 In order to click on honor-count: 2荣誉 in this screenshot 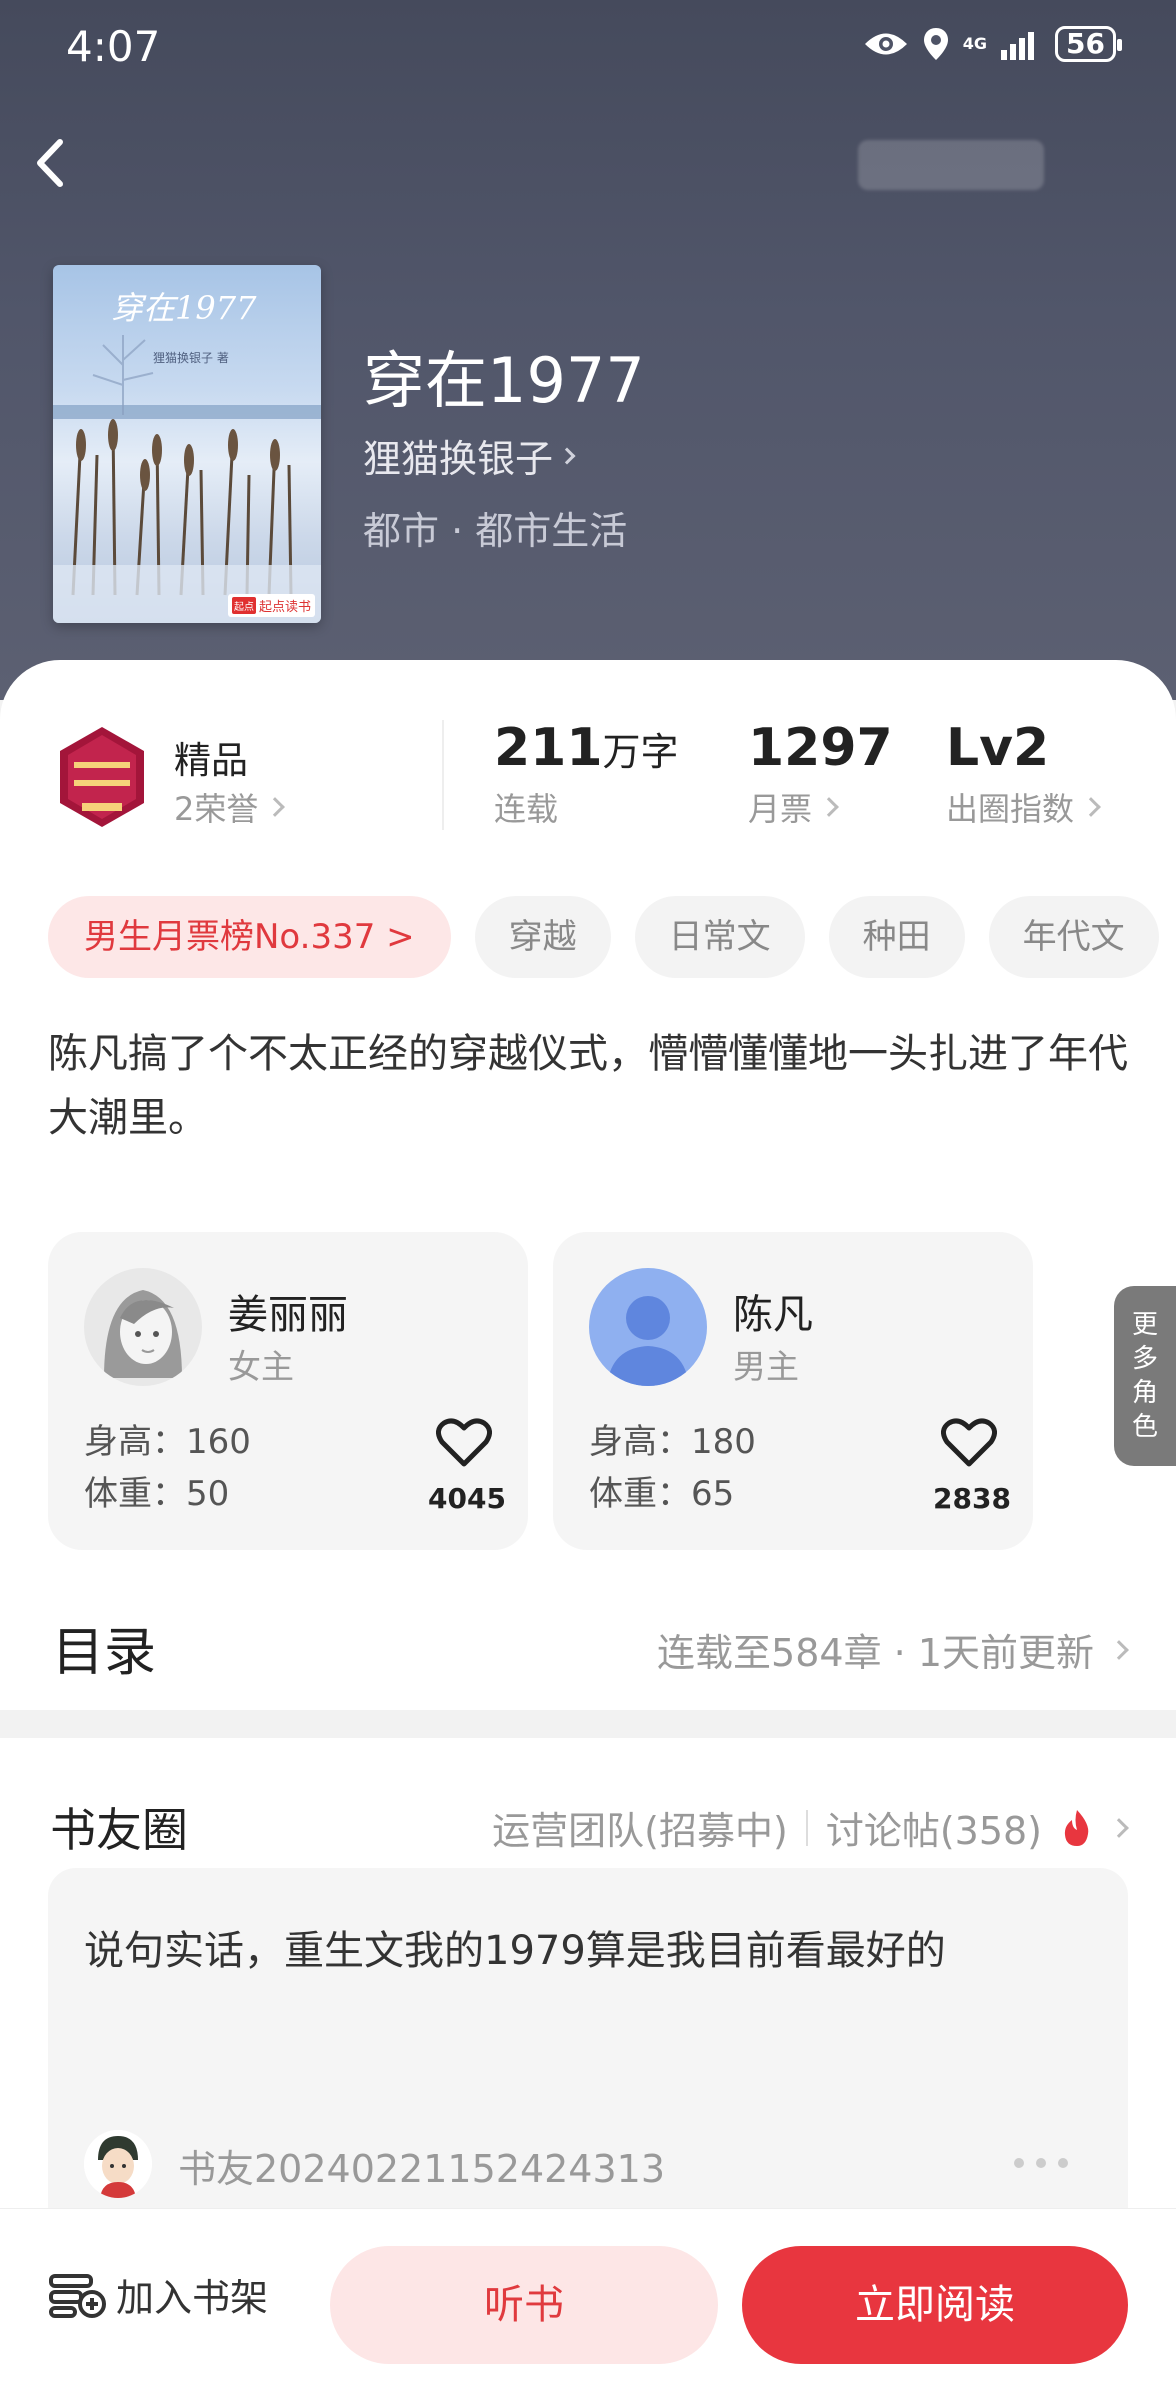, I will do `click(216, 809)`.